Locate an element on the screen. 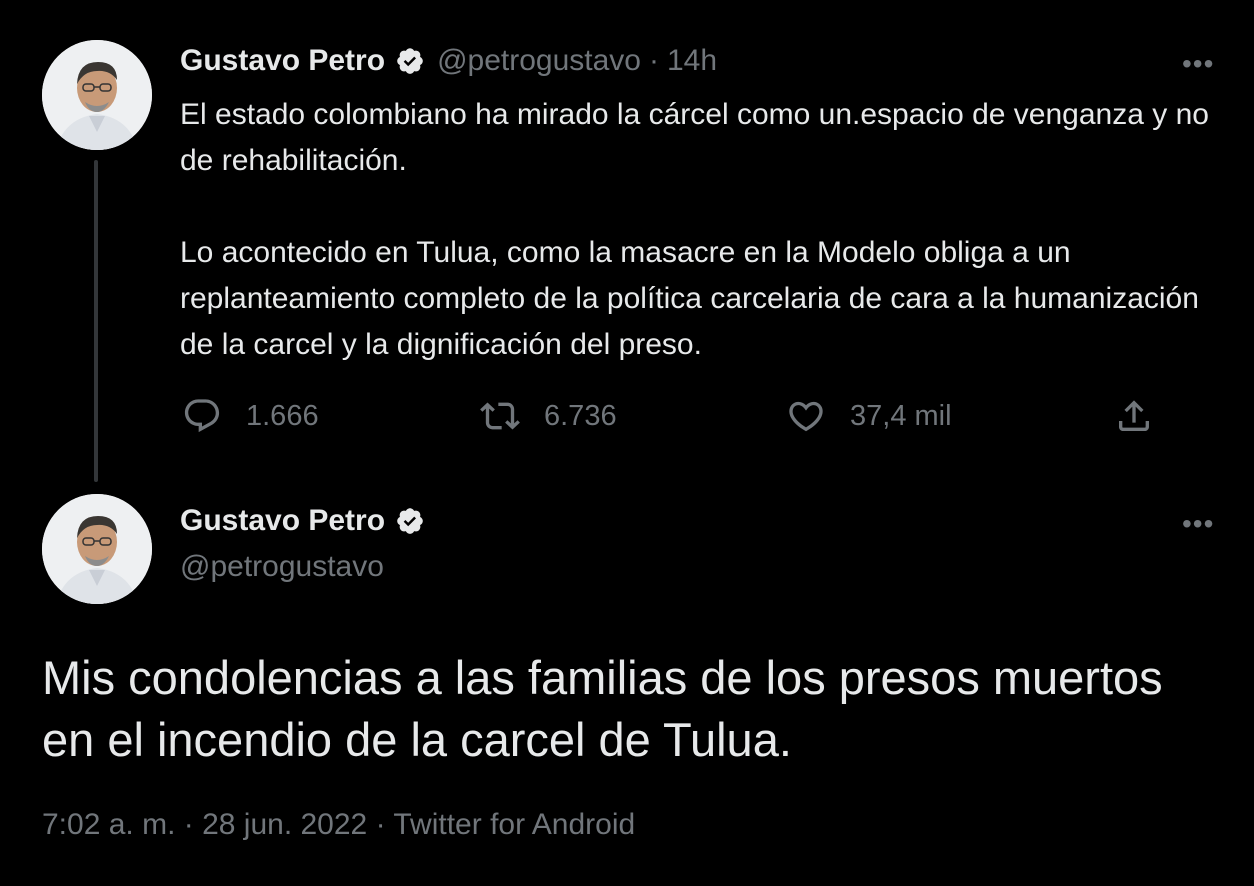  tweet2-header: Gustavo Petro is located at coordinates (302, 521).